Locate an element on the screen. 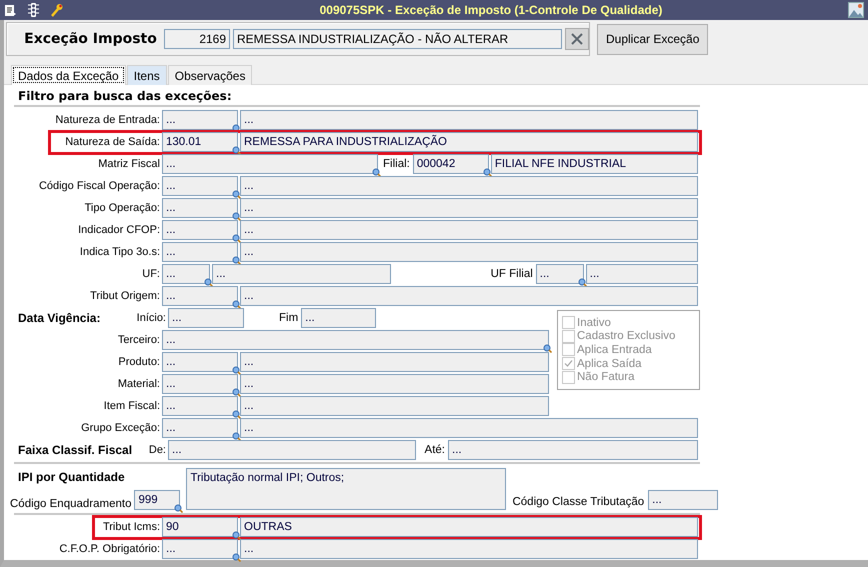 The width and height of the screenshot is (868, 567). field-label: Tribut Origem: is located at coordinates (125, 296).